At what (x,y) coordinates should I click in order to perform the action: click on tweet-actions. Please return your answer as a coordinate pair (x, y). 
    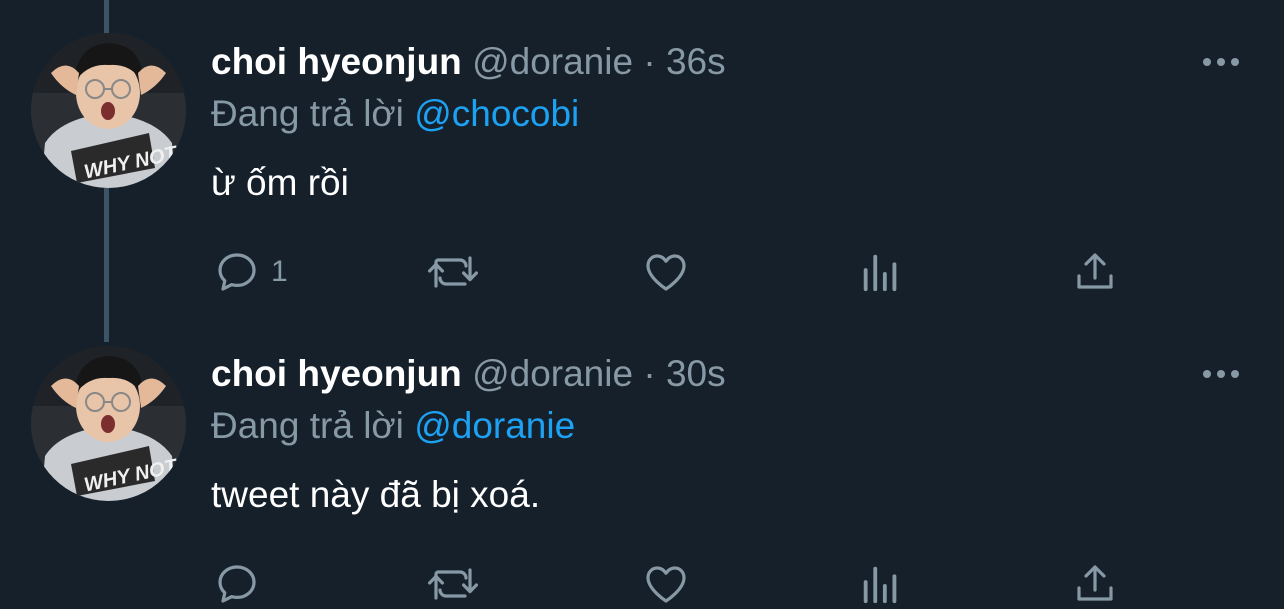
    Looking at the image, I should click on (642, 583).